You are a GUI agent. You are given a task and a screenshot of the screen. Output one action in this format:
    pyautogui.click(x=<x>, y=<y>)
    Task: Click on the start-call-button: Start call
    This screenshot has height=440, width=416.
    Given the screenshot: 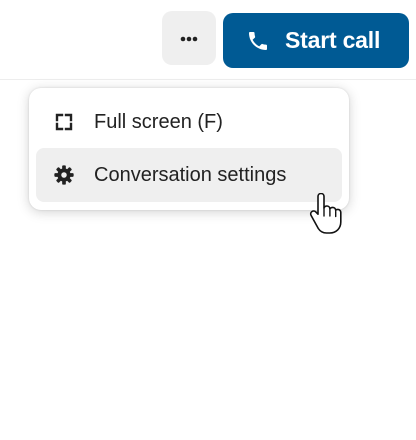 What is the action you would take?
    pyautogui.click(x=316, y=40)
    